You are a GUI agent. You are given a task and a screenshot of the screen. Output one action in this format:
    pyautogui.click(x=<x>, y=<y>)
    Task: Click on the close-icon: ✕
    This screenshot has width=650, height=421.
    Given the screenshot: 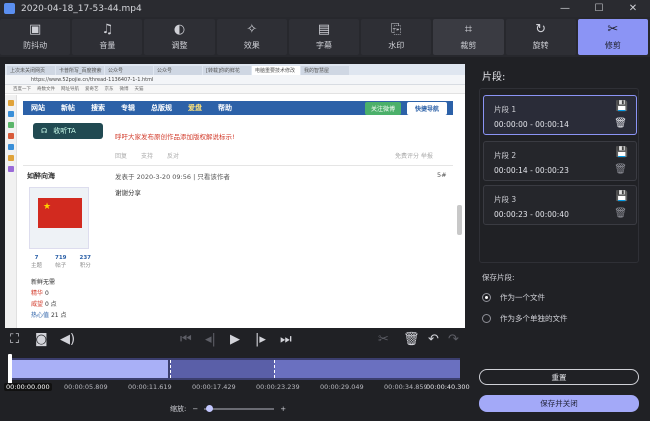 What is the action you would take?
    pyautogui.click(x=633, y=8)
    